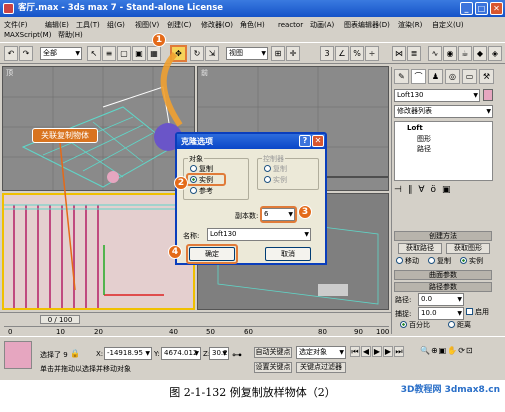 This screenshot has width=505, height=412. I want to click on modifier-list-dropdown: 修改器列表, so click(443, 111).